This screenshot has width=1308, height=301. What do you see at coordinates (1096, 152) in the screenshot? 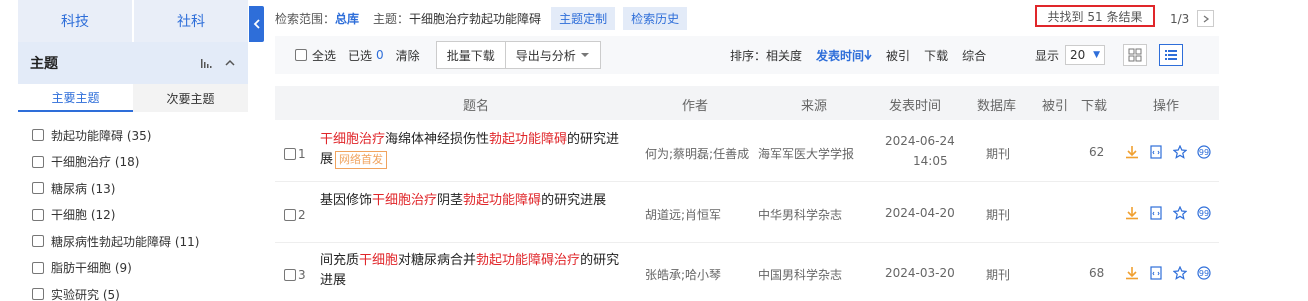
I see `download-count: 62` at bounding box center [1096, 152].